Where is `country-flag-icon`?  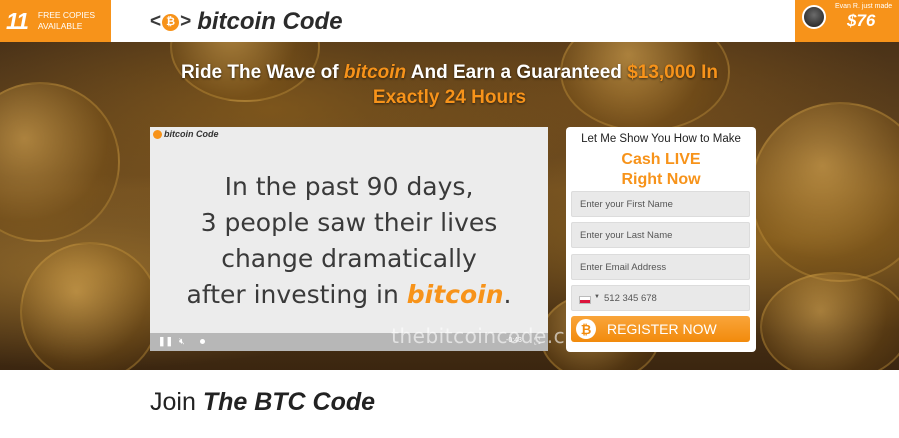 country-flag-icon is located at coordinates (585, 300).